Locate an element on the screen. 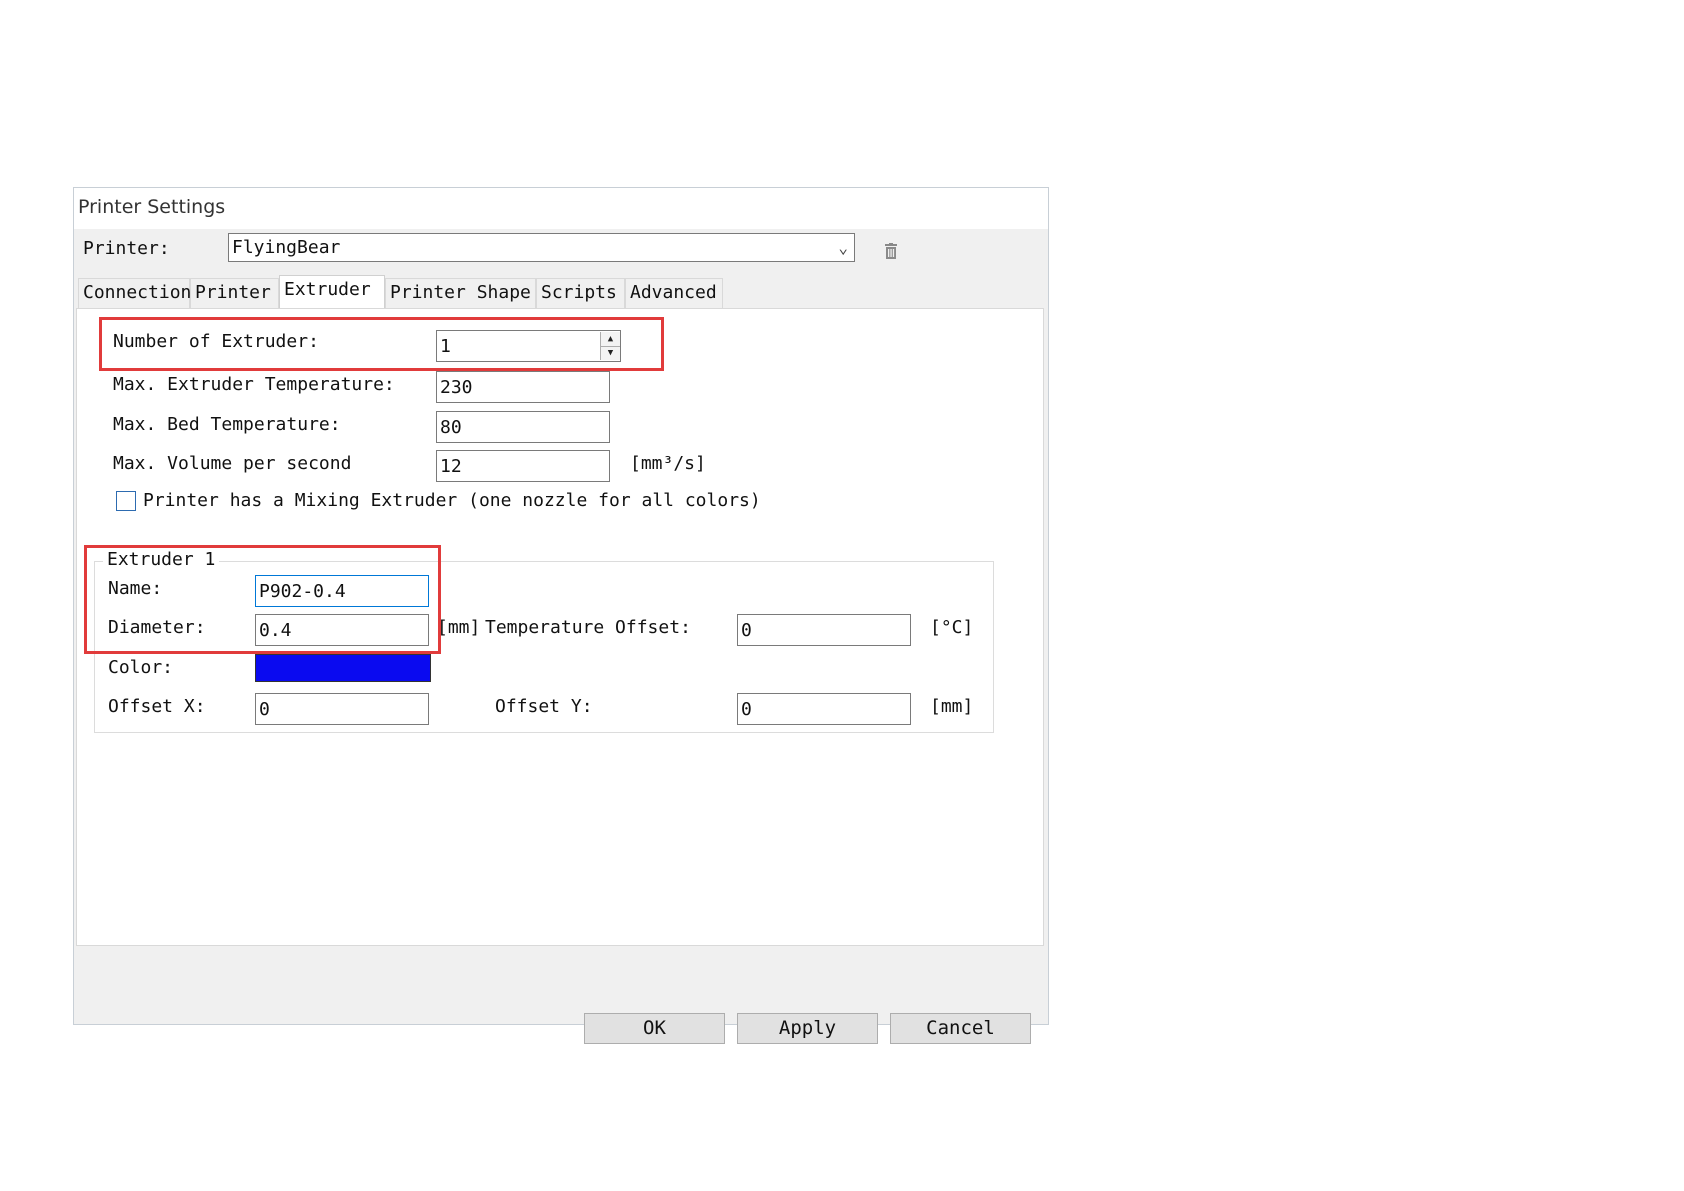 The image size is (1684, 1191). diameter-unit: [mm] is located at coordinates (459, 627).